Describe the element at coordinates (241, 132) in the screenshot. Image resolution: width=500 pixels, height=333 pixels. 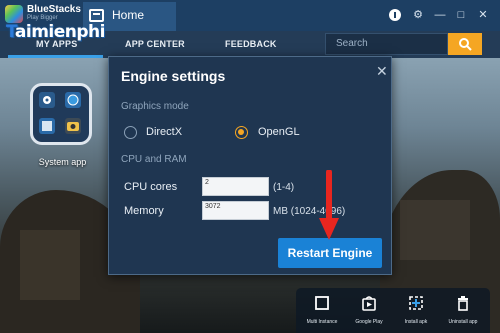
I see `opengl-radio` at that location.